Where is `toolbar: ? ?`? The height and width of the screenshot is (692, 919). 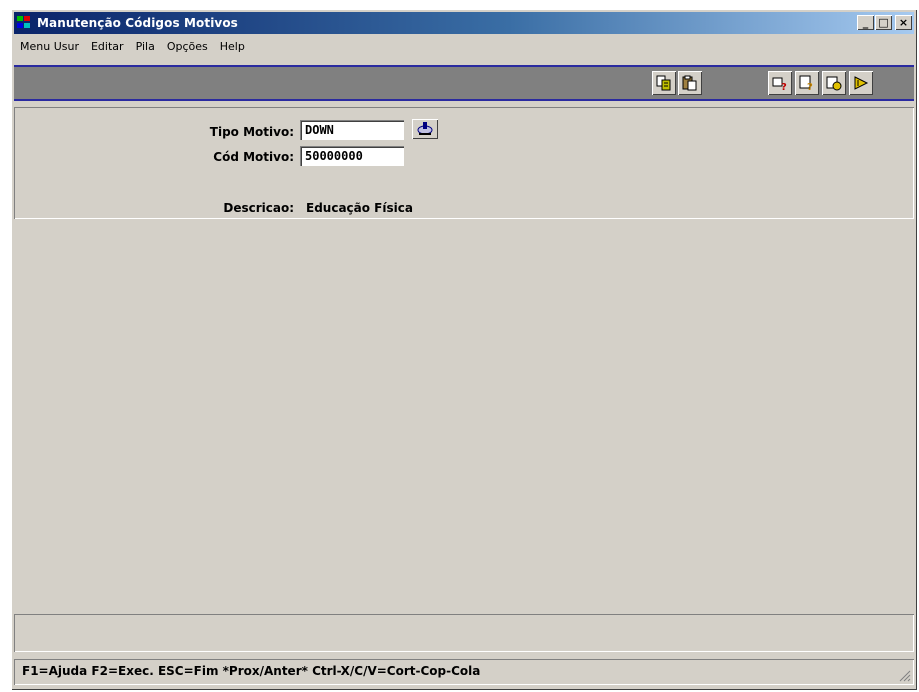
toolbar: ? ? is located at coordinates (464, 83).